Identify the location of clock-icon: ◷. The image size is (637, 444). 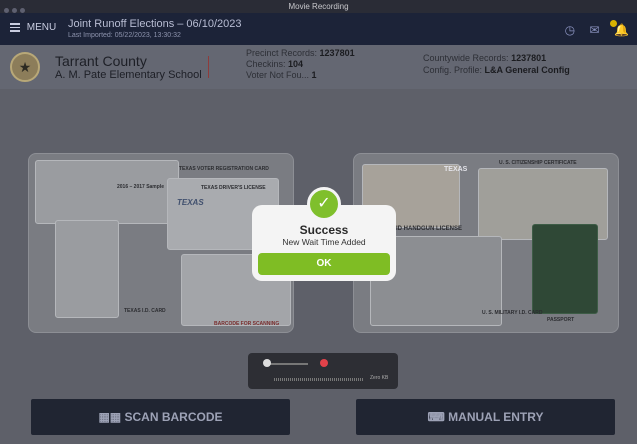
(570, 30).